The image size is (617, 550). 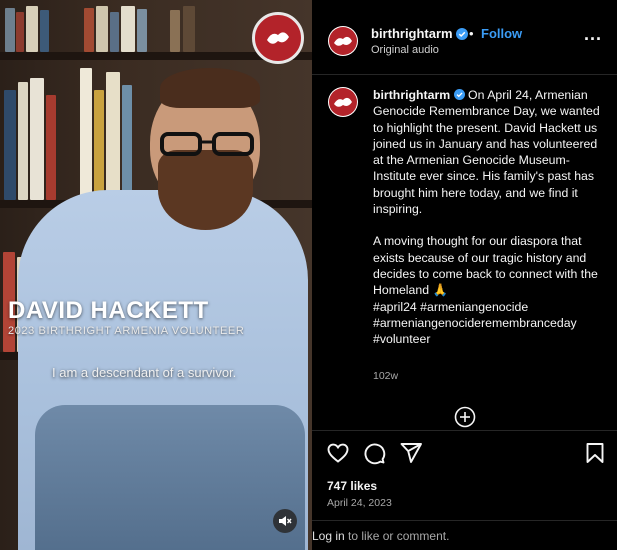 I want to click on likes-count: 747 likes, so click(x=352, y=486).